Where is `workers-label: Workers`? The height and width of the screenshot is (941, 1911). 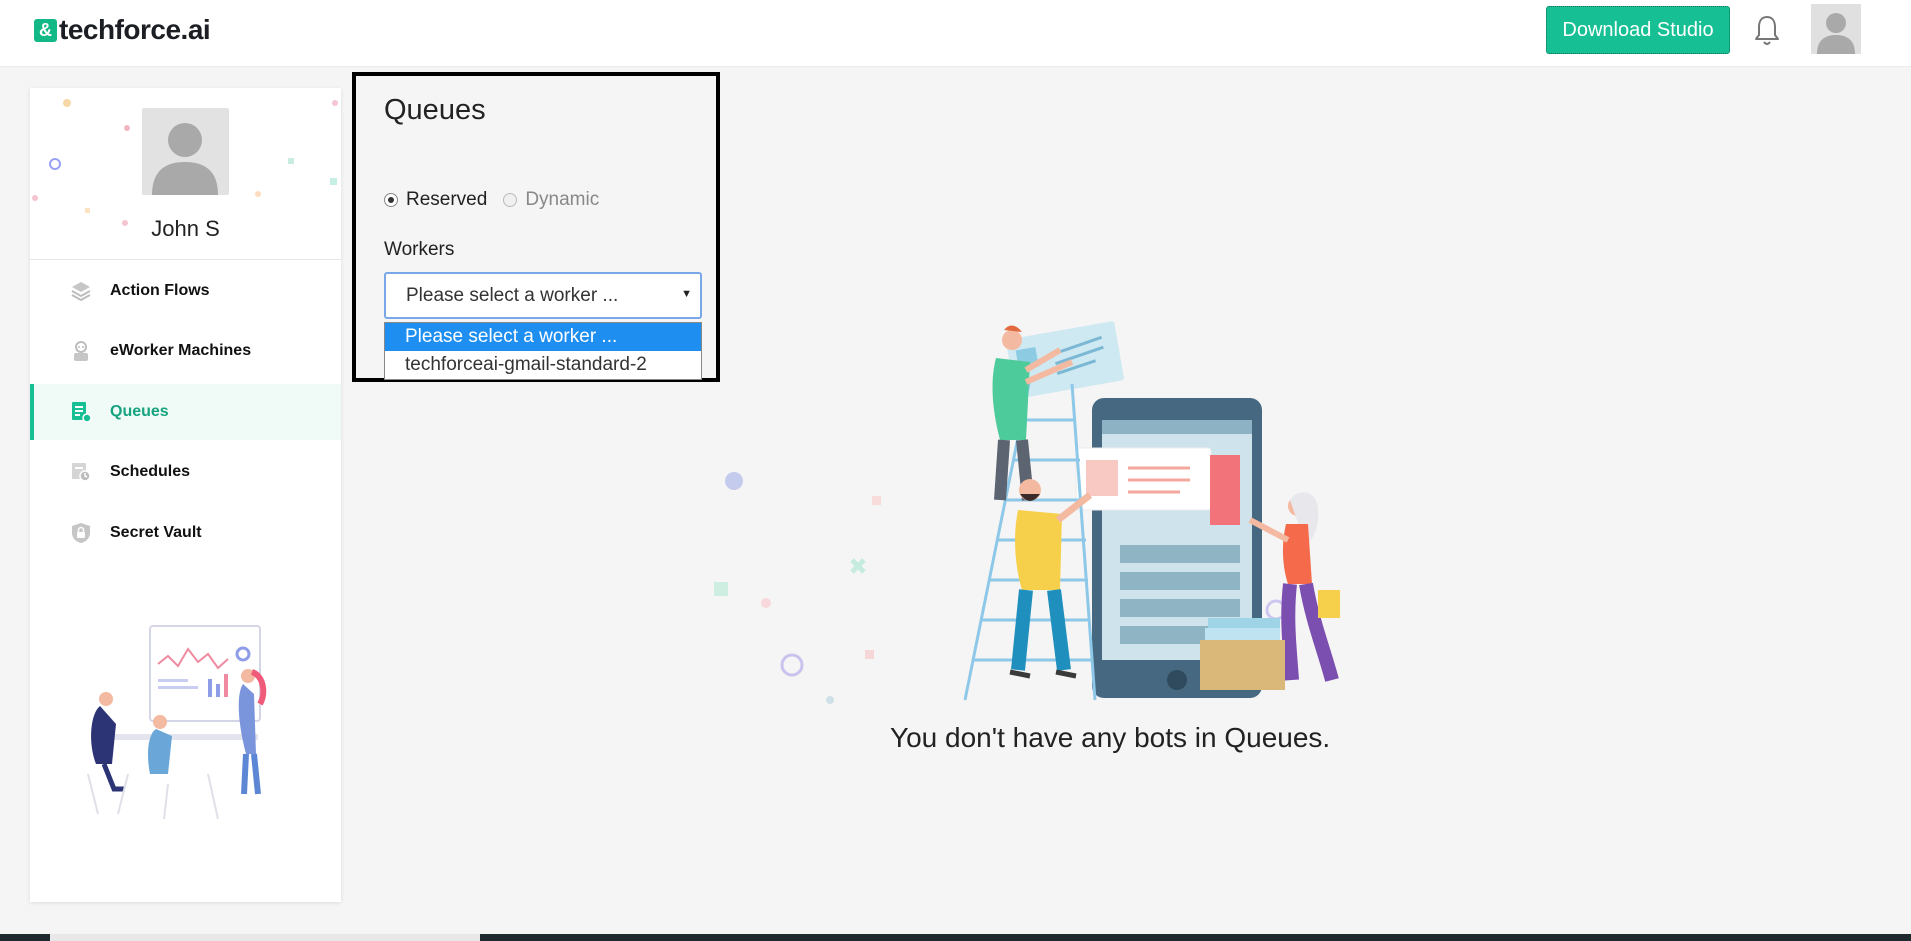 workers-label: Workers is located at coordinates (419, 249).